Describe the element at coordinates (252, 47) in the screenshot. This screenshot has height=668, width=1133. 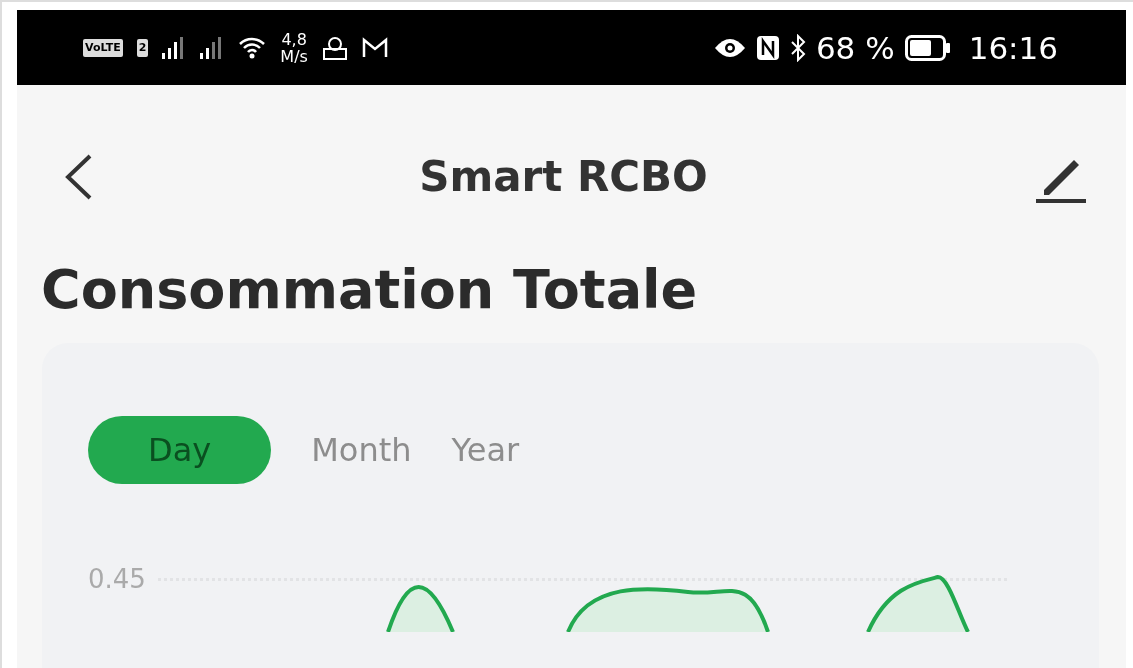
I see `wifi-icon` at that location.